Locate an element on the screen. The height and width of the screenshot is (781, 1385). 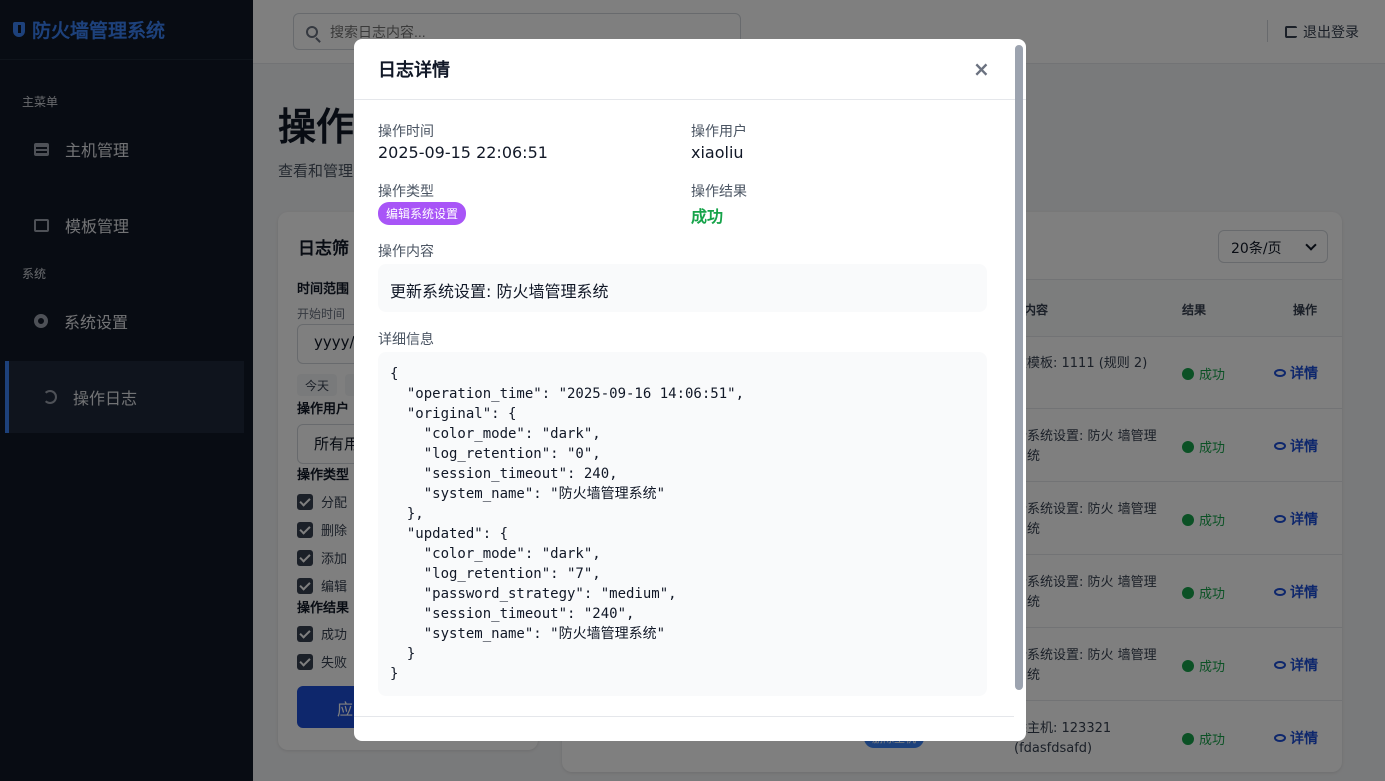
modal-footer-divider is located at coordinates (684, 716).